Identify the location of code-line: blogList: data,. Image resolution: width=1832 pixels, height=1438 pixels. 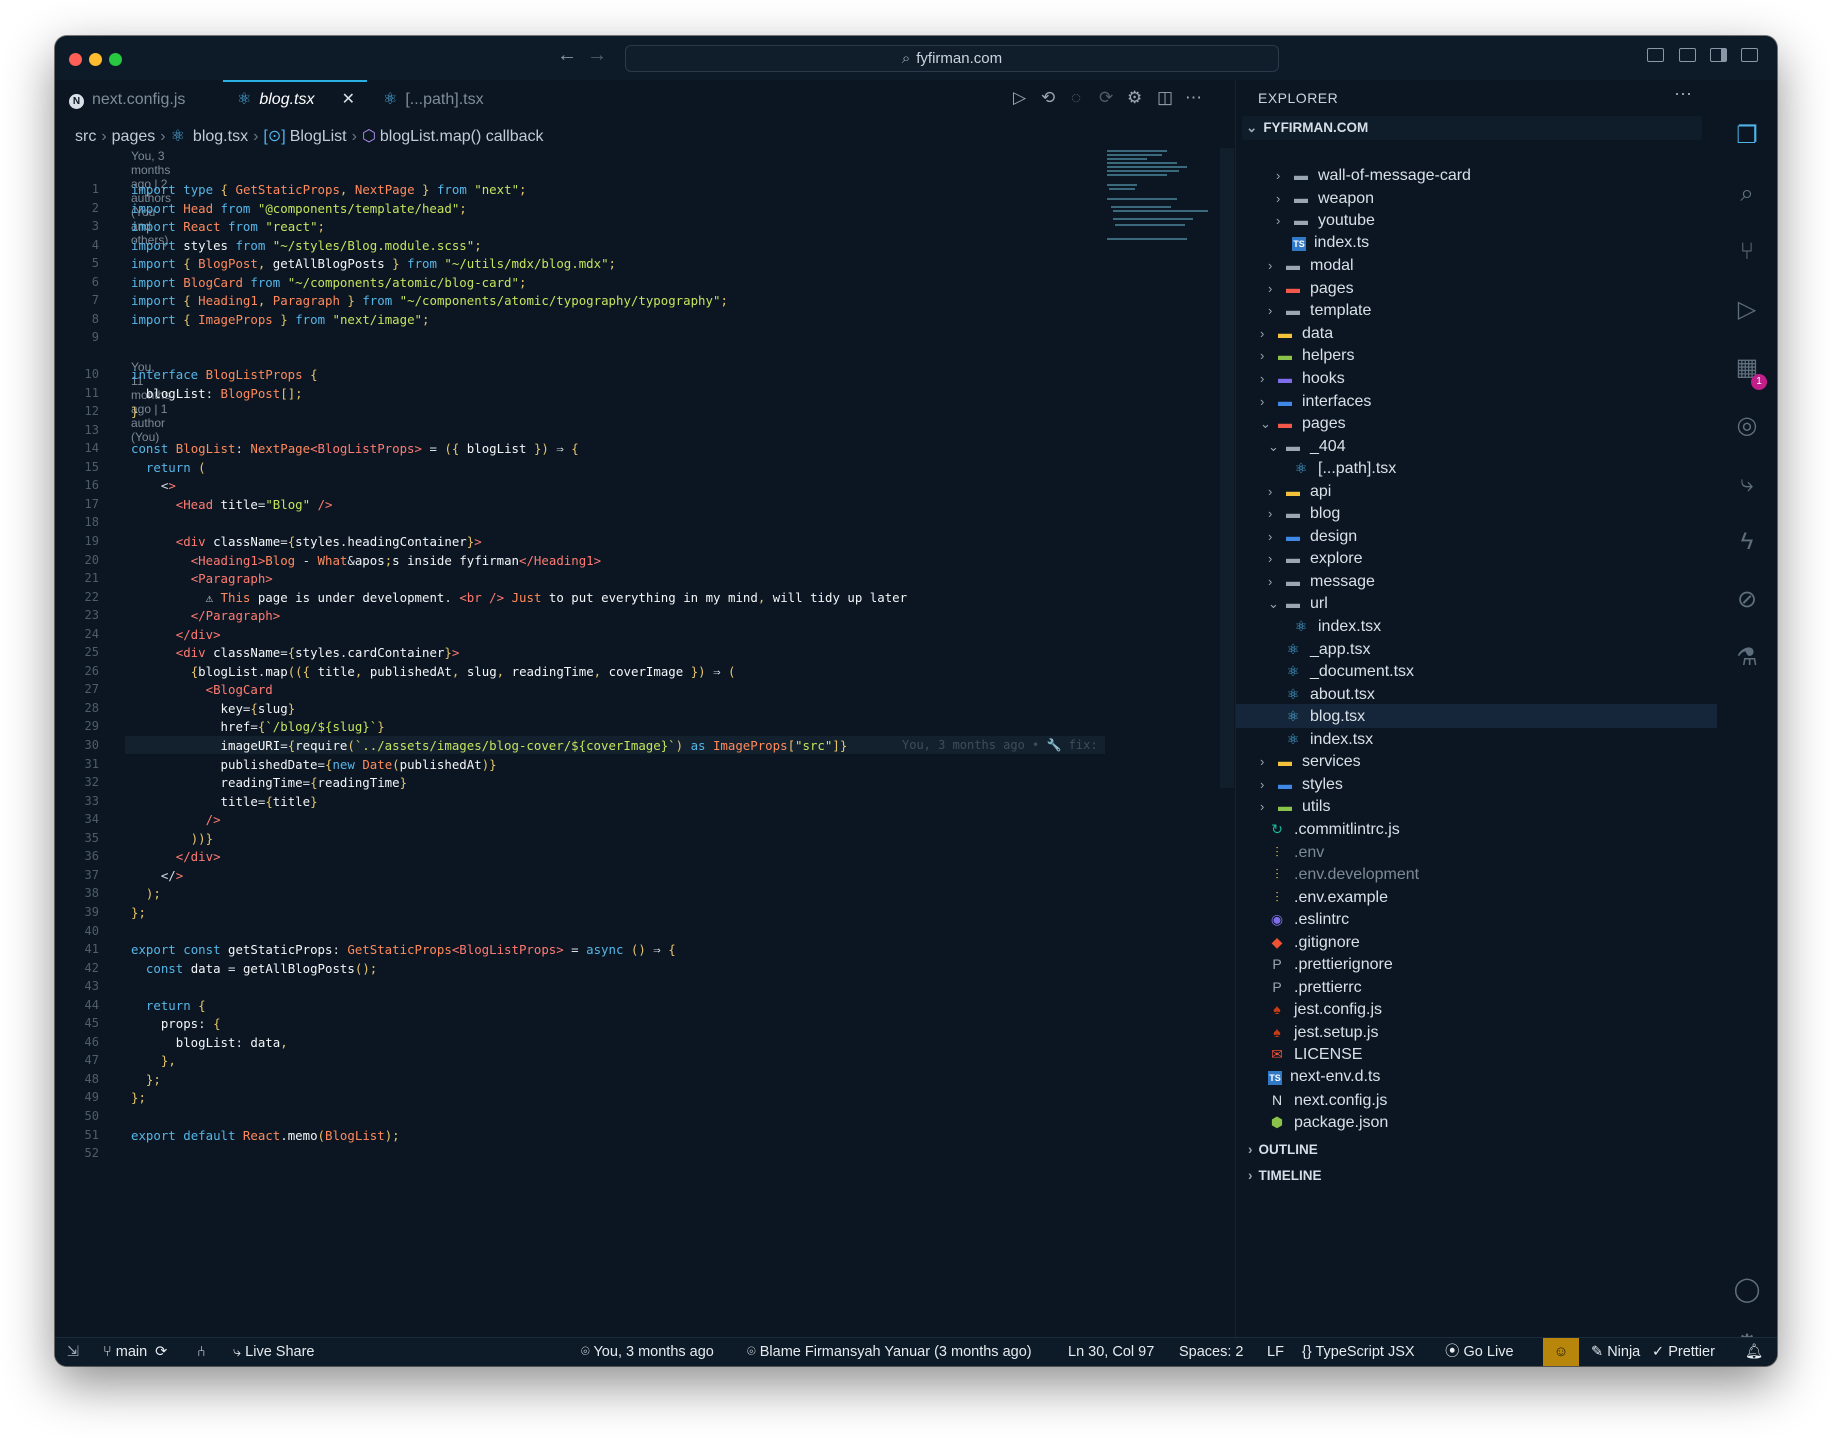
(209, 1042).